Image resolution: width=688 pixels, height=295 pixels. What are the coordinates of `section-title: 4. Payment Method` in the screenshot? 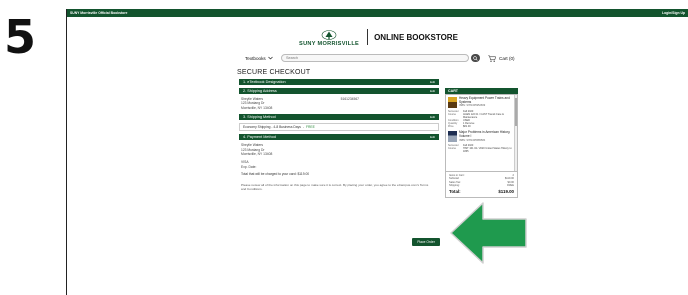 It's located at (259, 137).